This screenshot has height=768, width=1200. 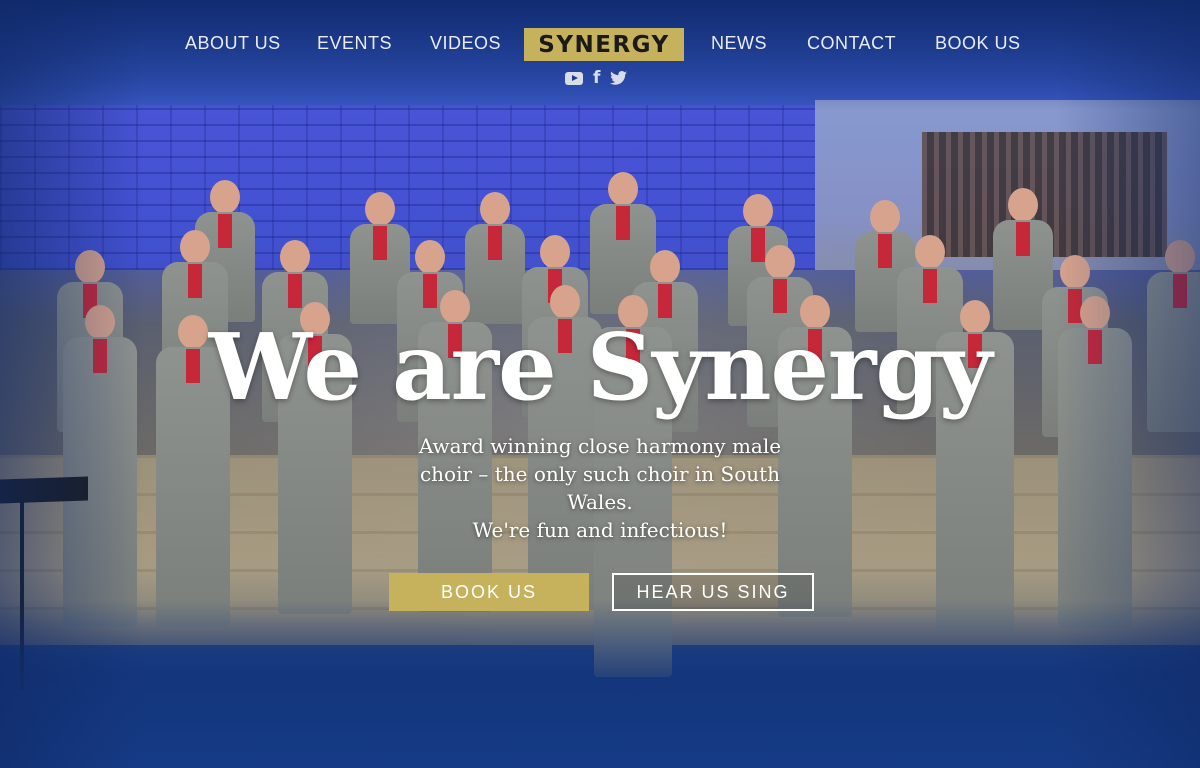 What do you see at coordinates (354, 43) in the screenshot?
I see `nav-events: EVENTS` at bounding box center [354, 43].